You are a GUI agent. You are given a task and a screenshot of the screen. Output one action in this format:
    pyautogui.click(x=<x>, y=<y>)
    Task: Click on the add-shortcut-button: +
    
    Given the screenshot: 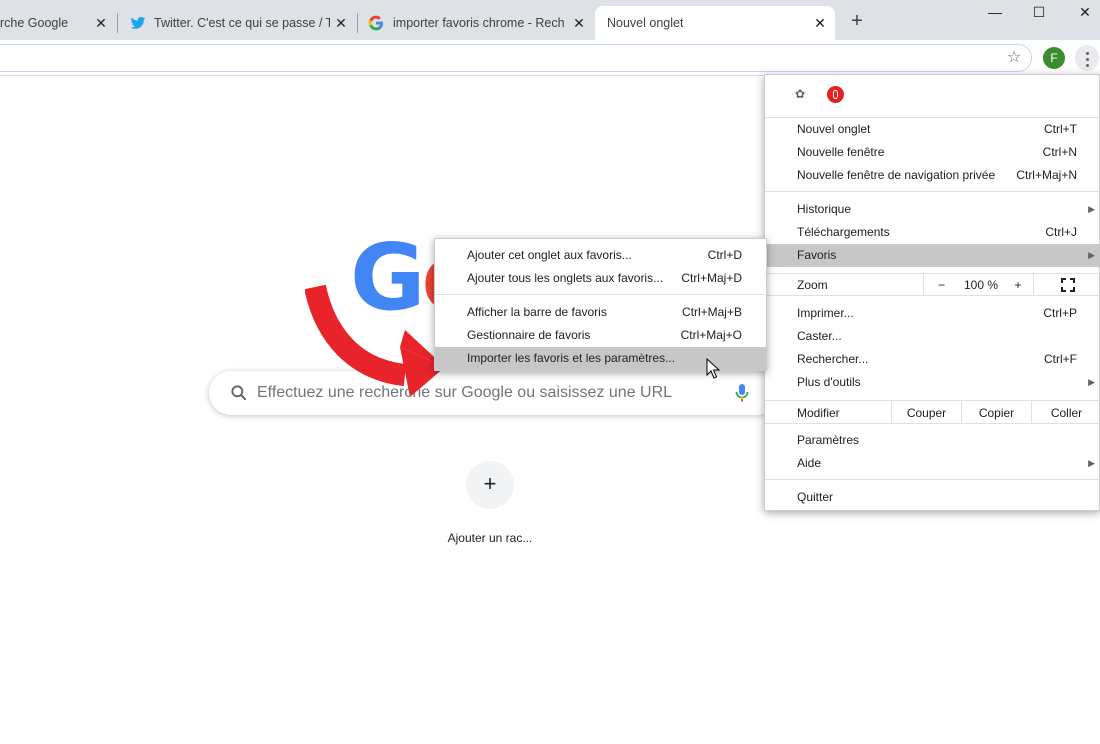 What is the action you would take?
    pyautogui.click(x=490, y=485)
    